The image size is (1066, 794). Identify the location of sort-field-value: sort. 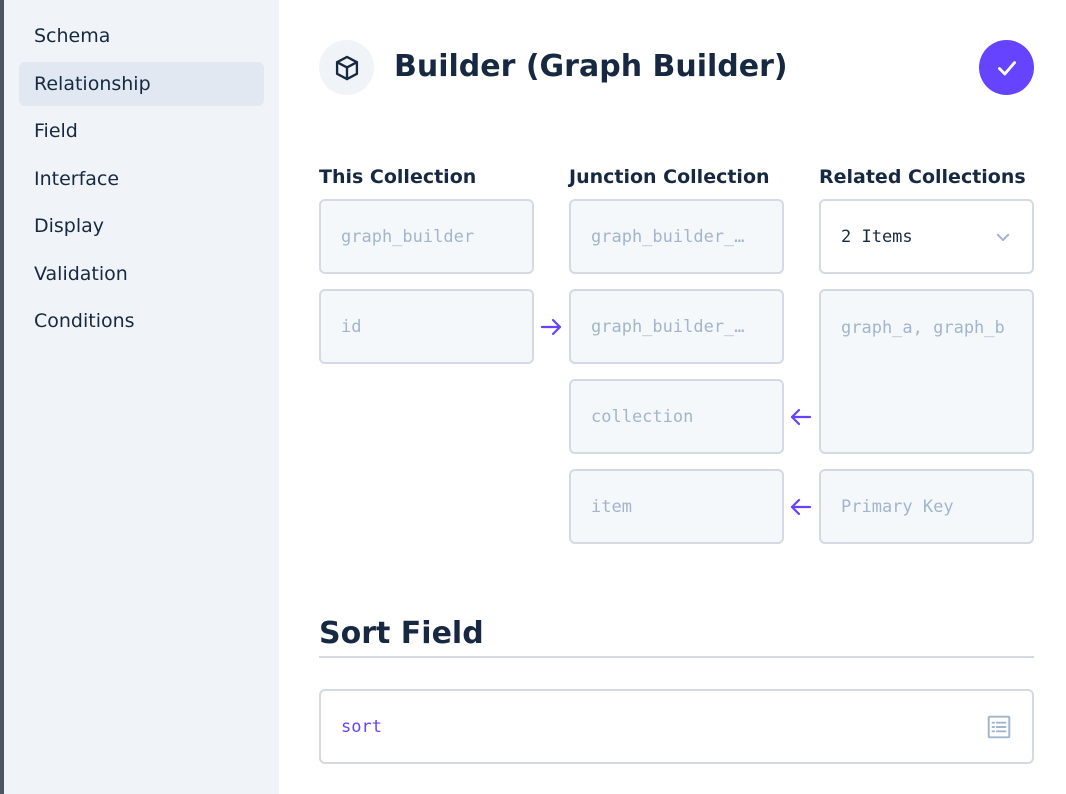
(361, 726).